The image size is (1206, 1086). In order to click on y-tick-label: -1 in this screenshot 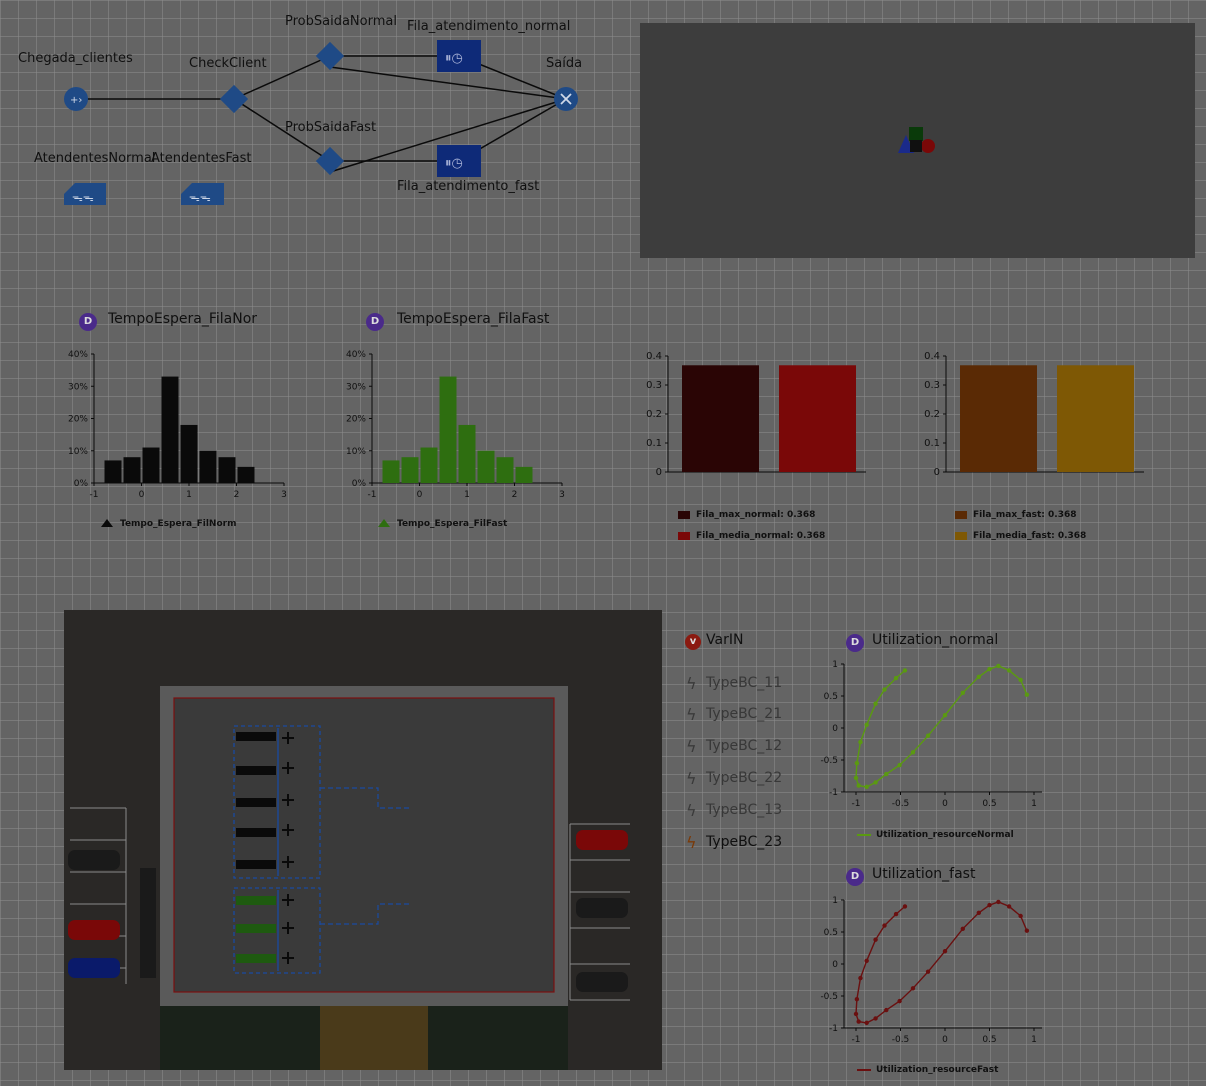, I will do `click(833, 793)`.